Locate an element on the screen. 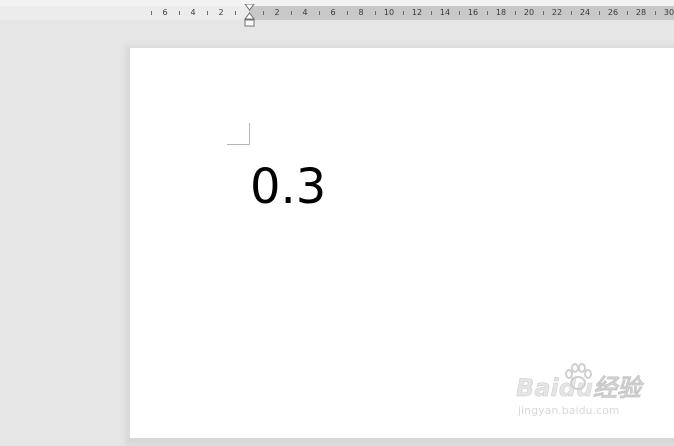 Image resolution: width=674 pixels, height=446 pixels. ruler-tick-label: 20 is located at coordinates (529, 12).